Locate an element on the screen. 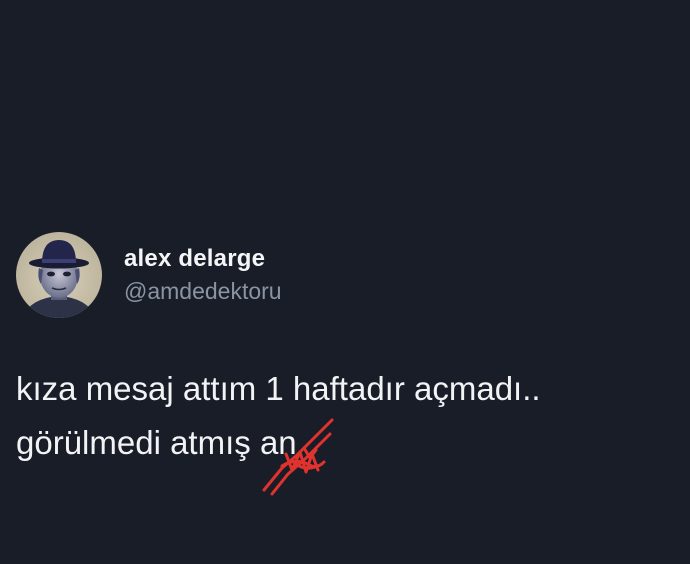 Image resolution: width=690 pixels, height=564 pixels. avatar is located at coordinates (59, 275).